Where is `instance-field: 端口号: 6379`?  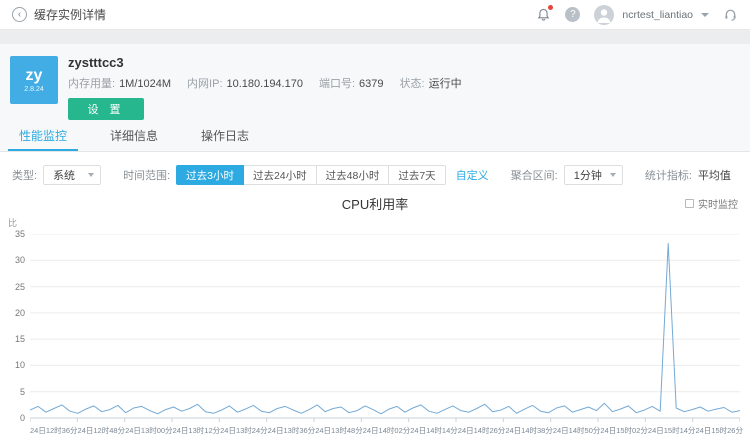
instance-field: 端口号: 6379 is located at coordinates (351, 84).